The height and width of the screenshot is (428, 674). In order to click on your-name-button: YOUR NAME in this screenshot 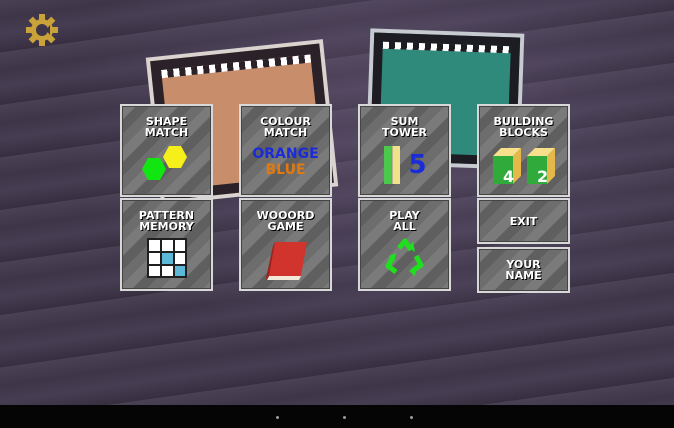, I will do `click(523, 270)`.